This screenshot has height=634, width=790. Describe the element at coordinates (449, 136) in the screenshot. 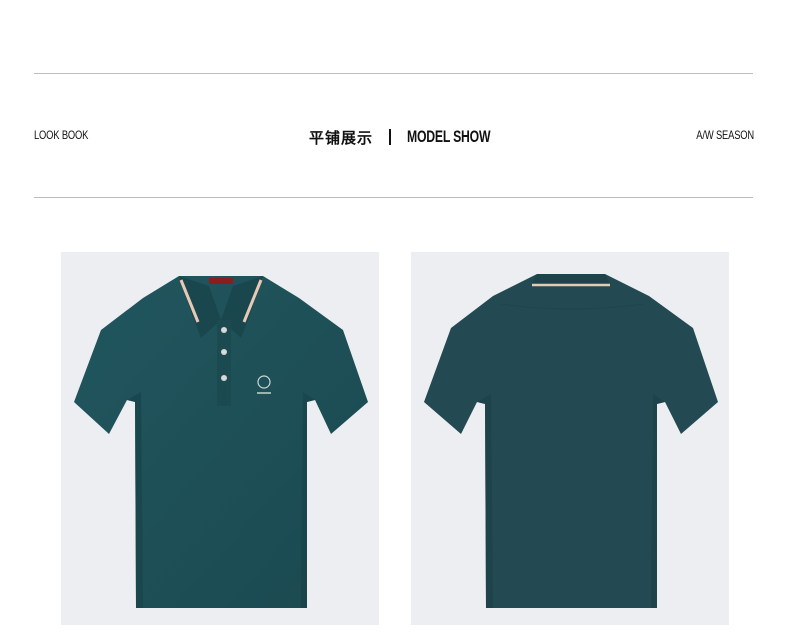

I see `section-title-en: MODEL SHOW` at that location.